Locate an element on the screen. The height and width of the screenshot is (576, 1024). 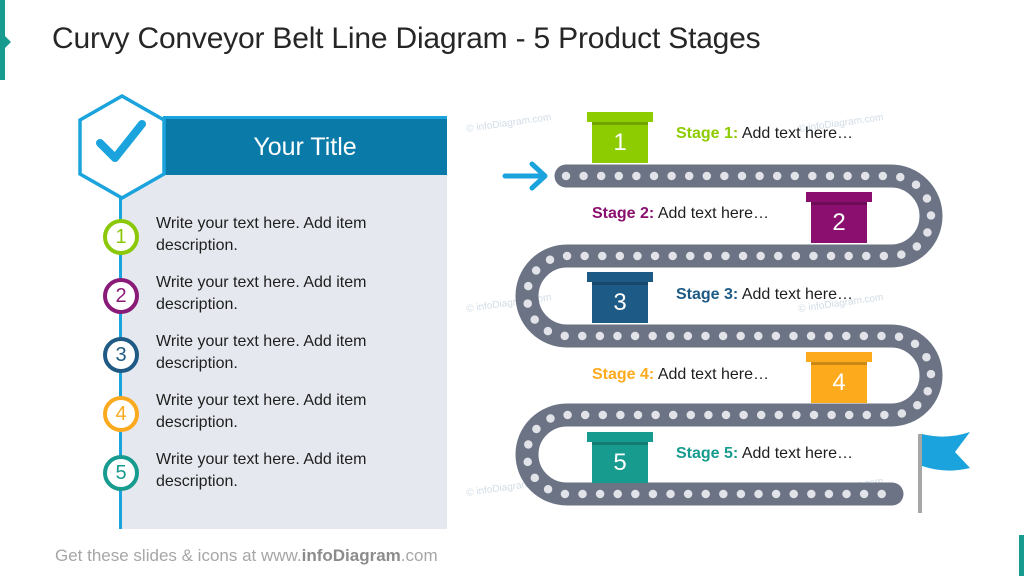
box-number: 5 is located at coordinates (620, 462).